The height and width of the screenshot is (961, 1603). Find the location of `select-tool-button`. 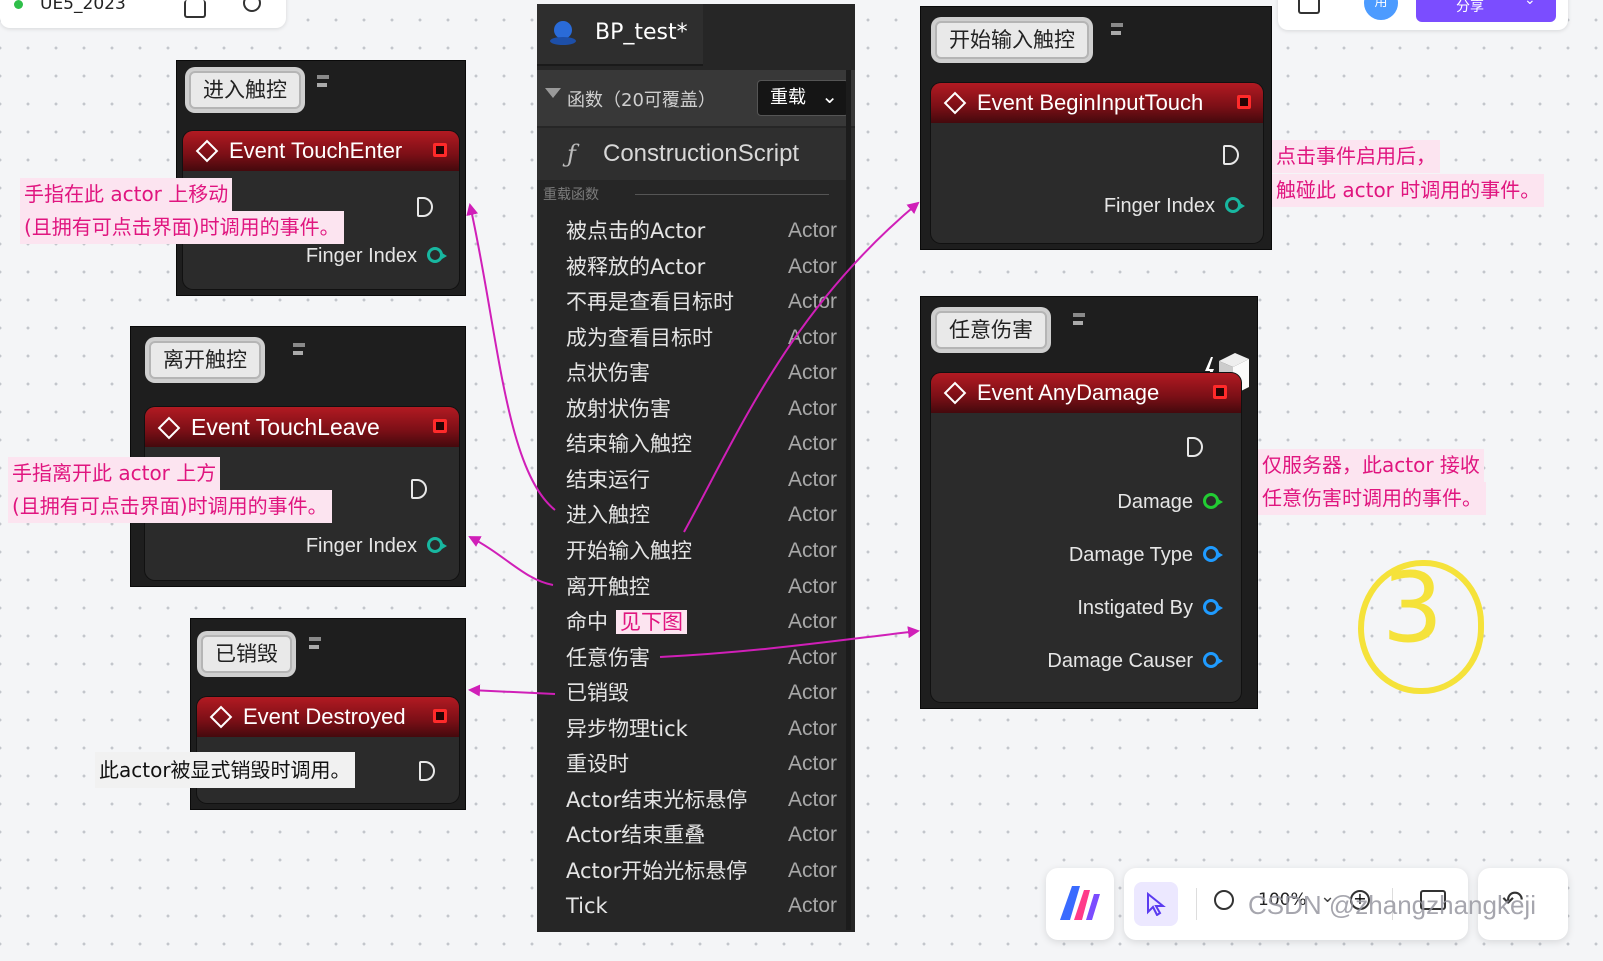

select-tool-button is located at coordinates (1156, 904).